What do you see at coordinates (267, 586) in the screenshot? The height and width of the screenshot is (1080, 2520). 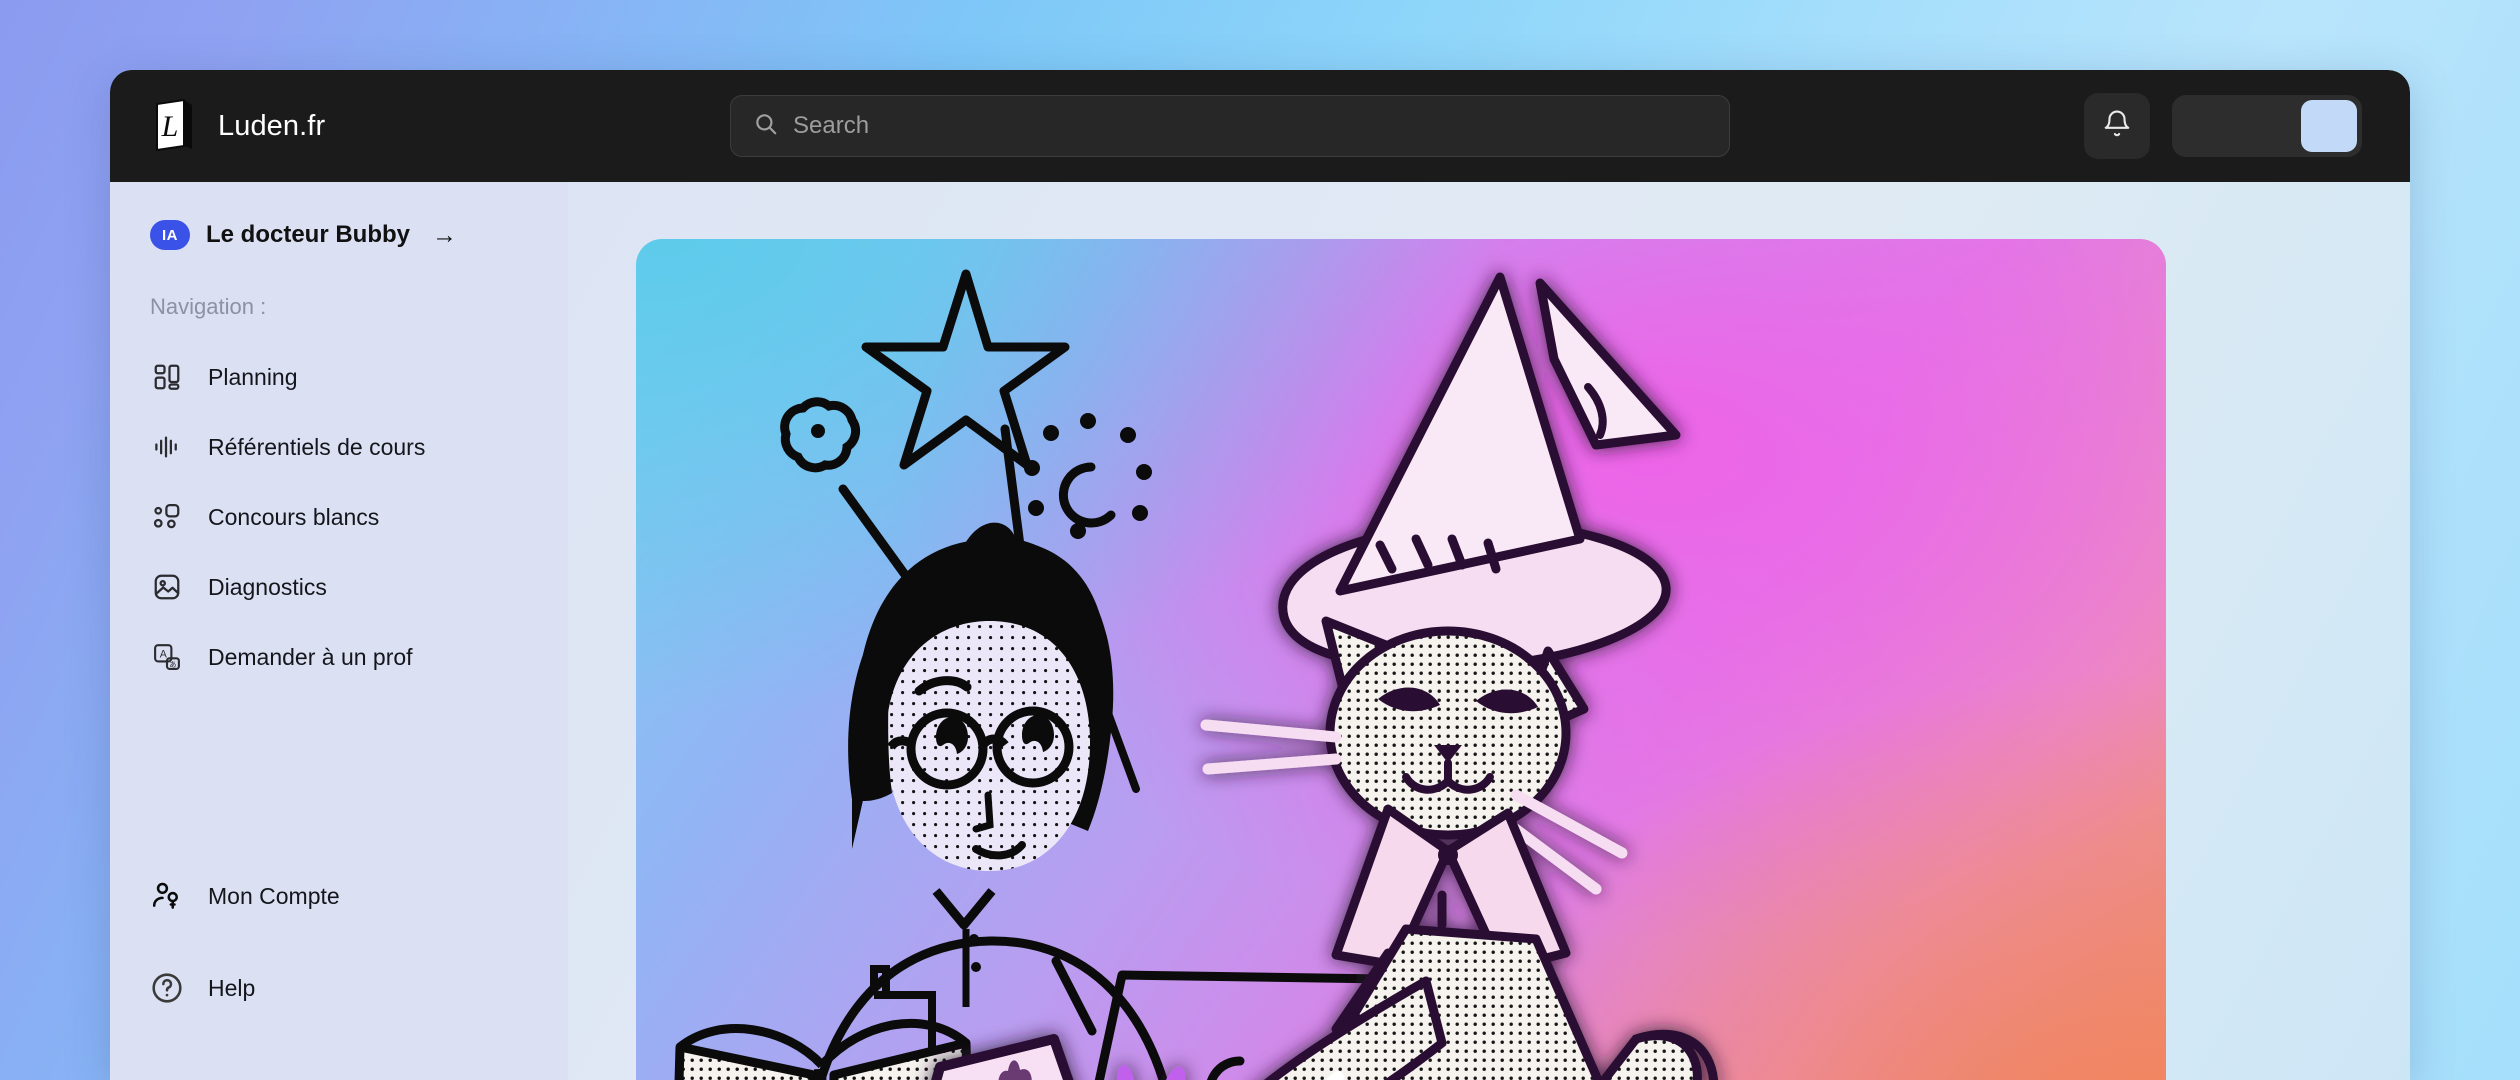 I see `sidebar-item-label: Diagnostics` at bounding box center [267, 586].